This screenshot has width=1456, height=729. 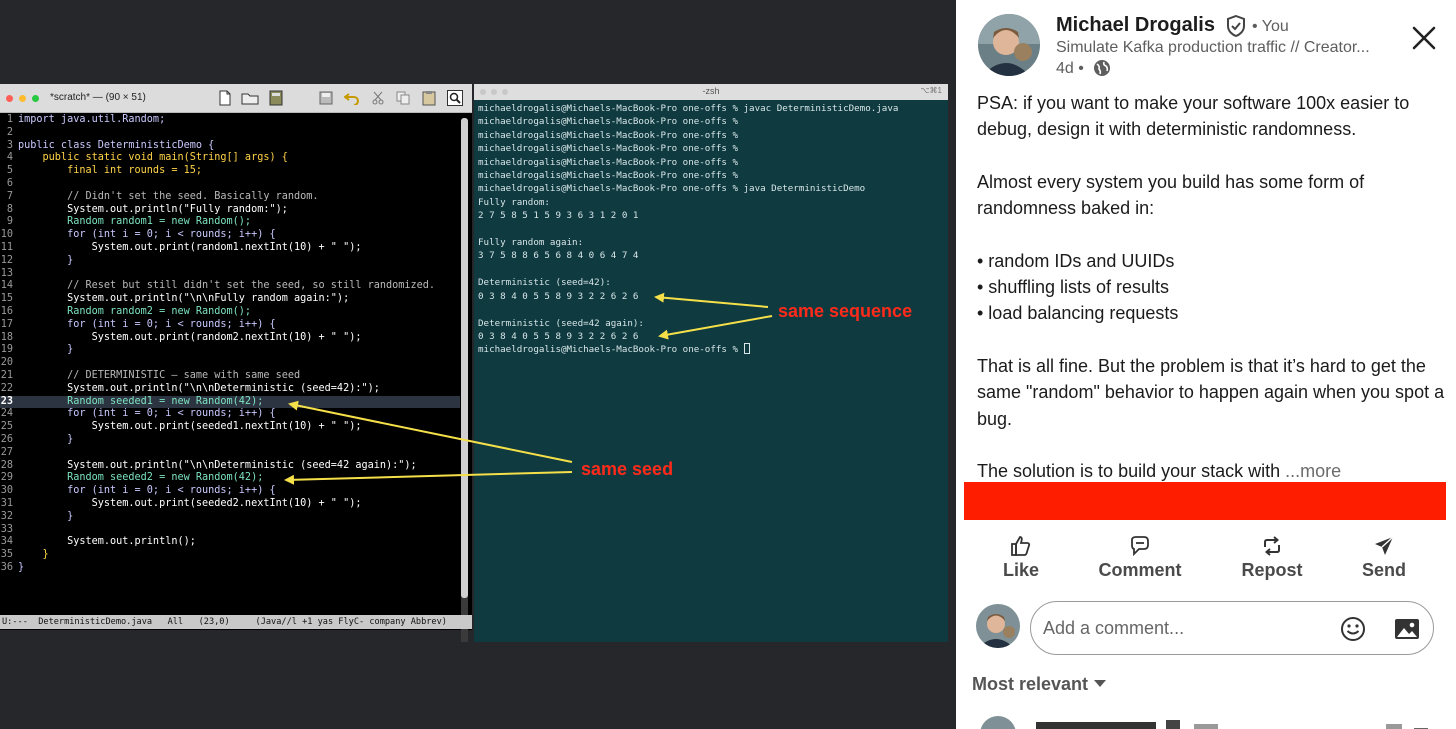 What do you see at coordinates (429, 98) in the screenshot?
I see `paste-icon` at bounding box center [429, 98].